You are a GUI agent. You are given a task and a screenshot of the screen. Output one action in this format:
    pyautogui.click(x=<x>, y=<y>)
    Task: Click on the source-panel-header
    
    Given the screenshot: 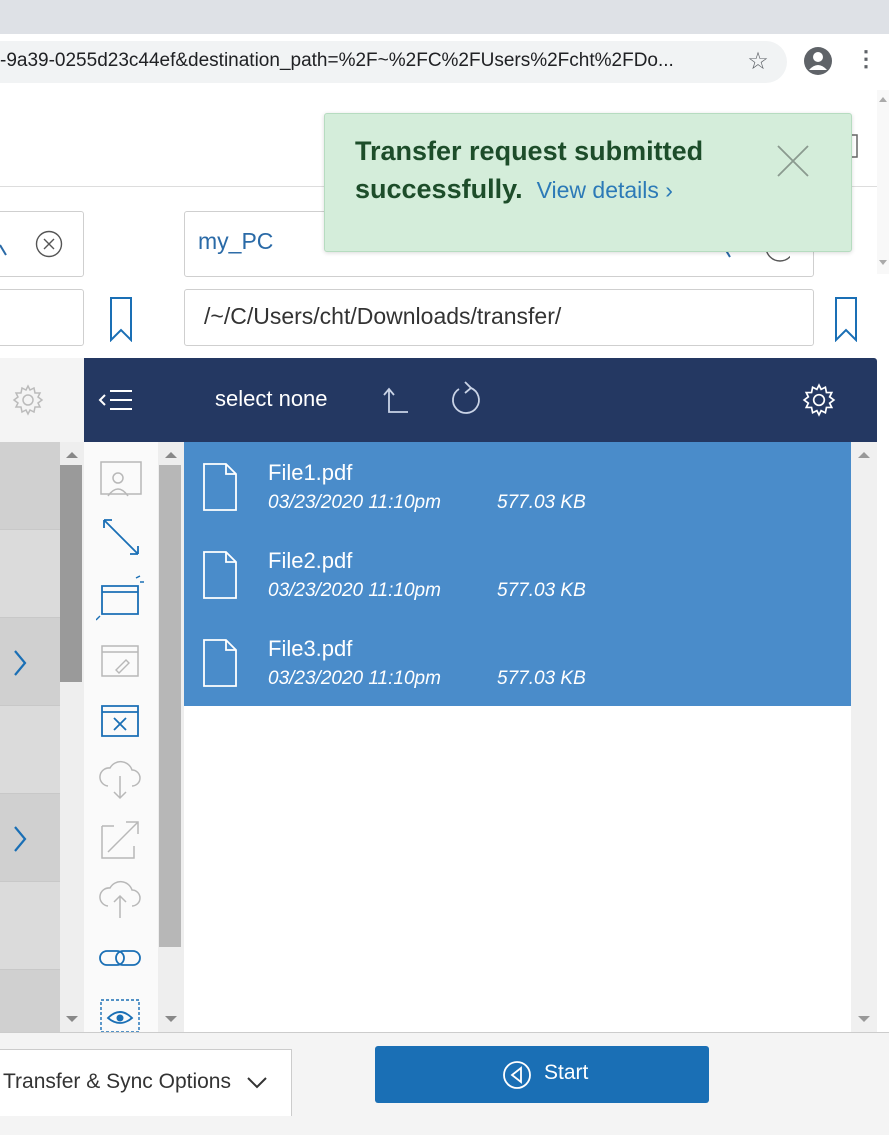 What is the action you would take?
    pyautogui.click(x=42, y=400)
    